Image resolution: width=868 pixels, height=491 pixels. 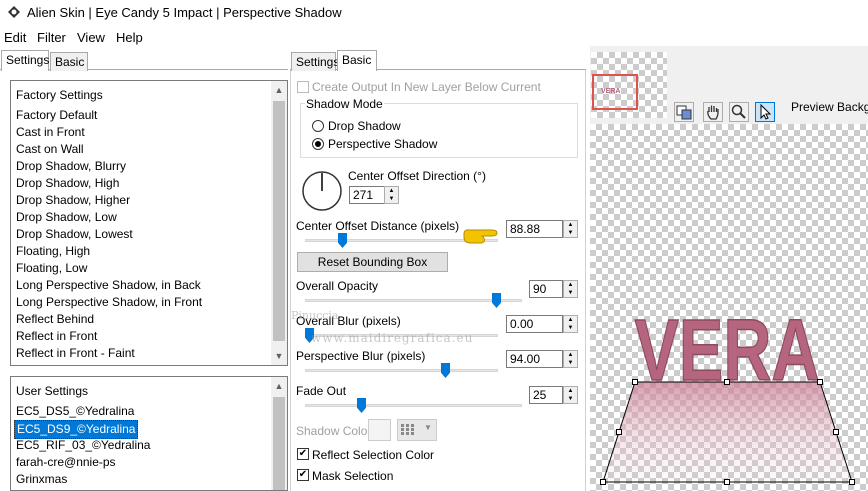 What do you see at coordinates (71, 166) in the screenshot?
I see `factory-preset-item: Drop Shadow, Blurry` at bounding box center [71, 166].